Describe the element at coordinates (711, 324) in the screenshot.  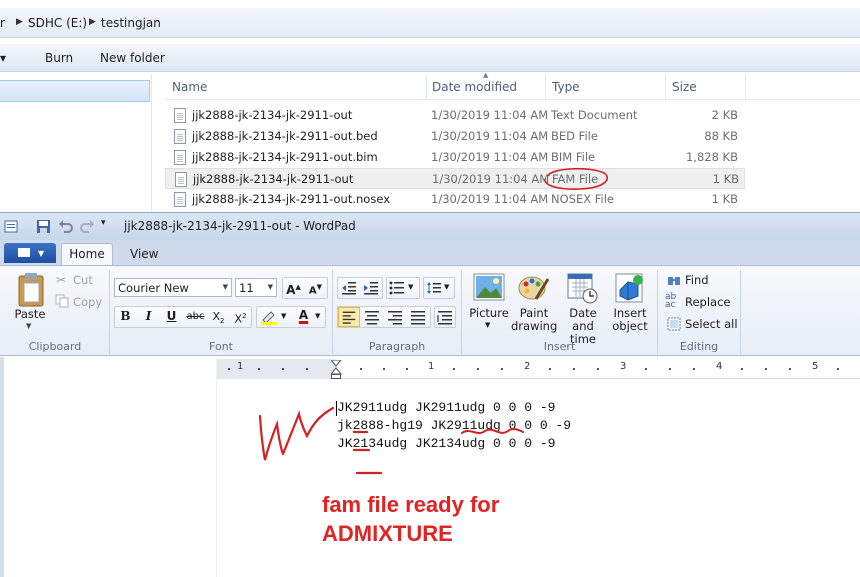
I see `select-all-button: Select all` at that location.